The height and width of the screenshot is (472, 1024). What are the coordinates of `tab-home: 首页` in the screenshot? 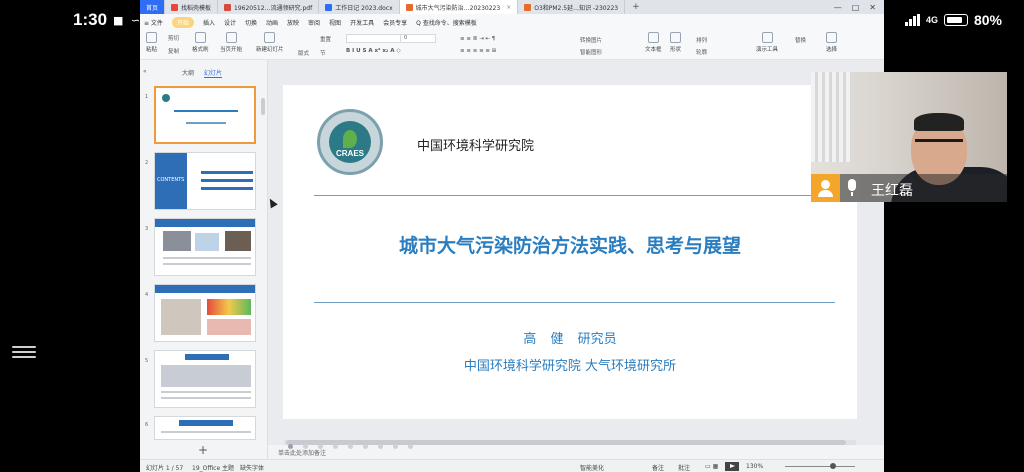 It's located at (153, 7).